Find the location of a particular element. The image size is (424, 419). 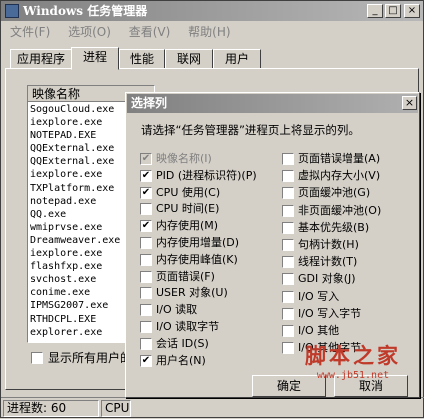

column-option: ✔ PID (进程标识符)(P) is located at coordinates (210, 176).